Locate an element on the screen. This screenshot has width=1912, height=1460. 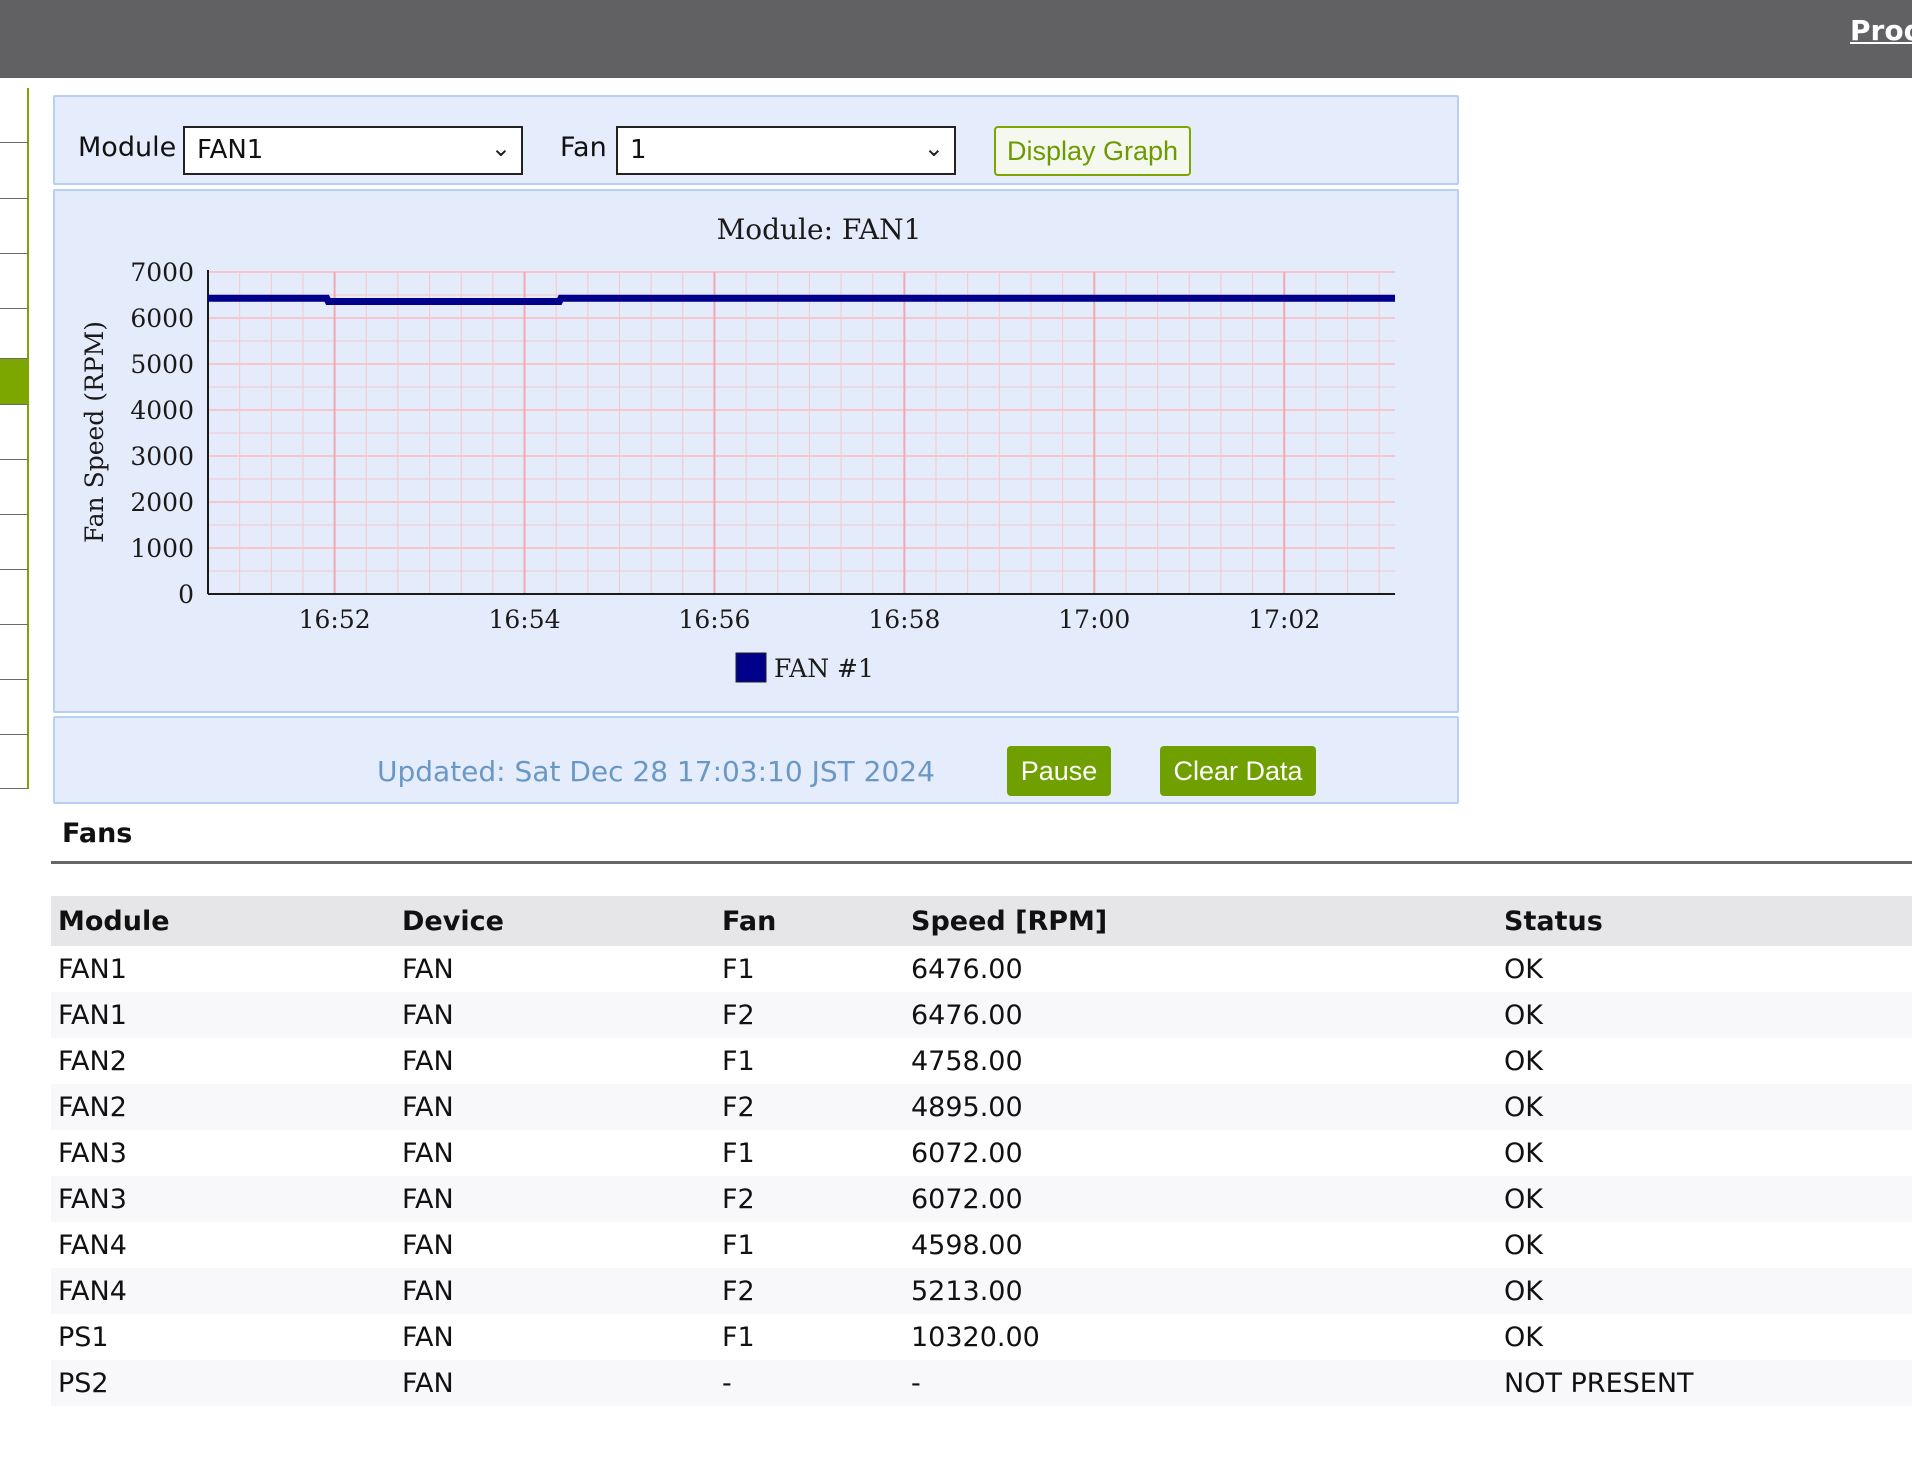
top-bar: Product is located at coordinates (956, 39).